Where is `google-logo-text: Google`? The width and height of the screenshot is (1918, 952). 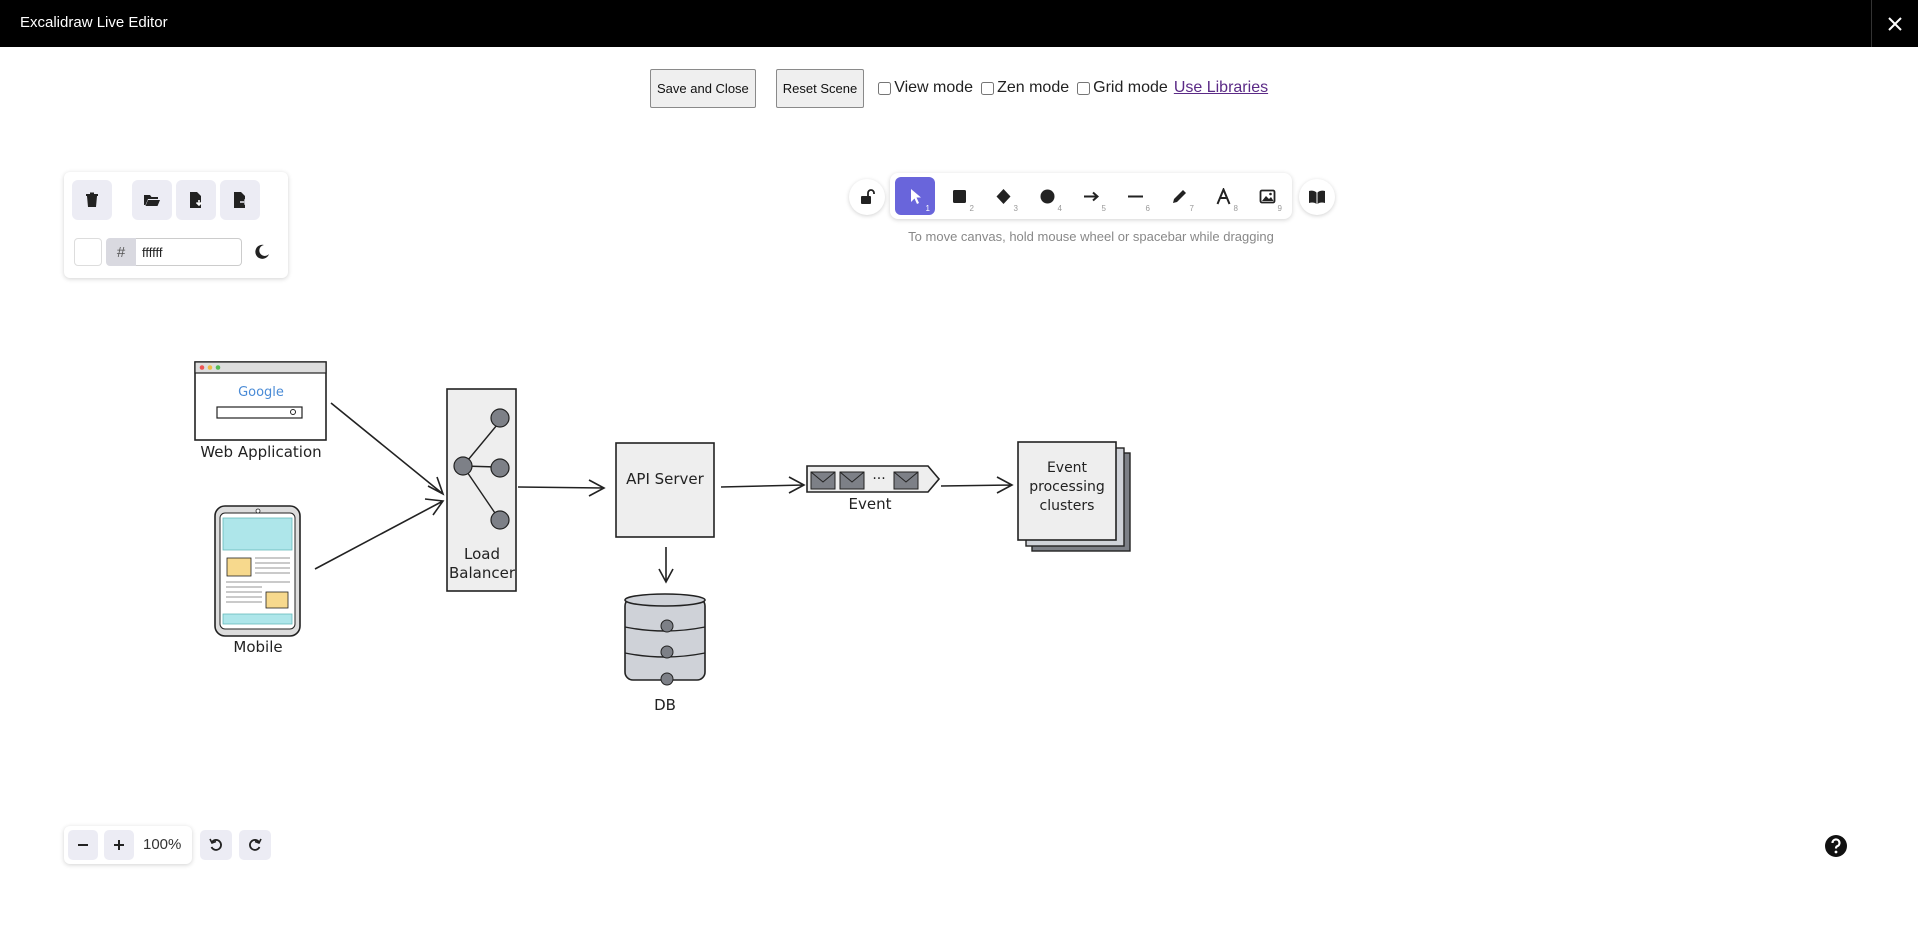 google-logo-text: Google is located at coordinates (261, 392).